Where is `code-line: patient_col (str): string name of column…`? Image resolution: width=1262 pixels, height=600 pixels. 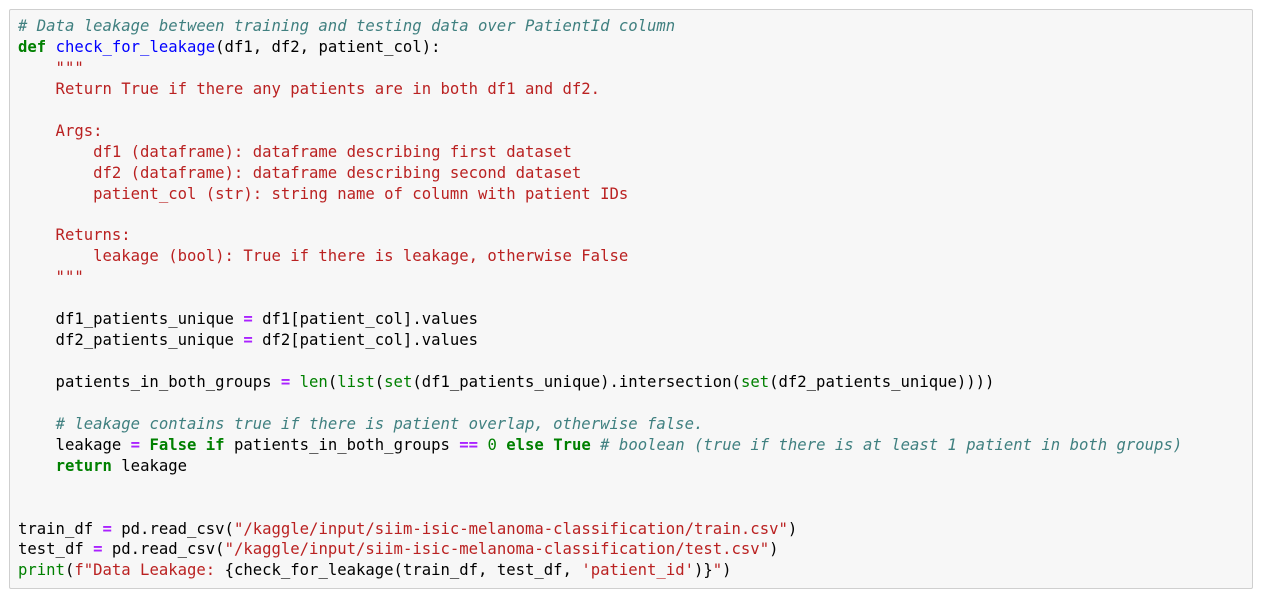 code-line: patient_col (str): string name of column… is located at coordinates (600, 194).